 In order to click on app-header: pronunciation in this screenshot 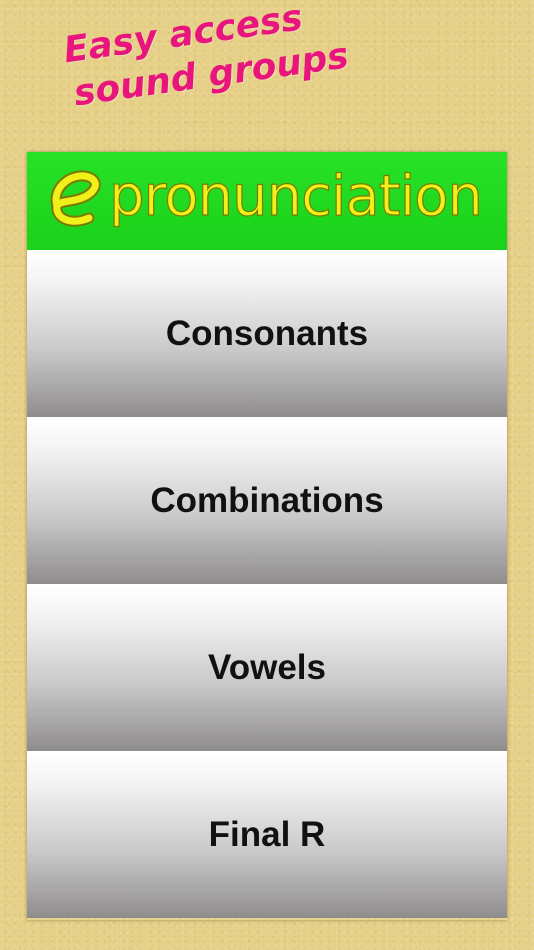, I will do `click(267, 201)`.